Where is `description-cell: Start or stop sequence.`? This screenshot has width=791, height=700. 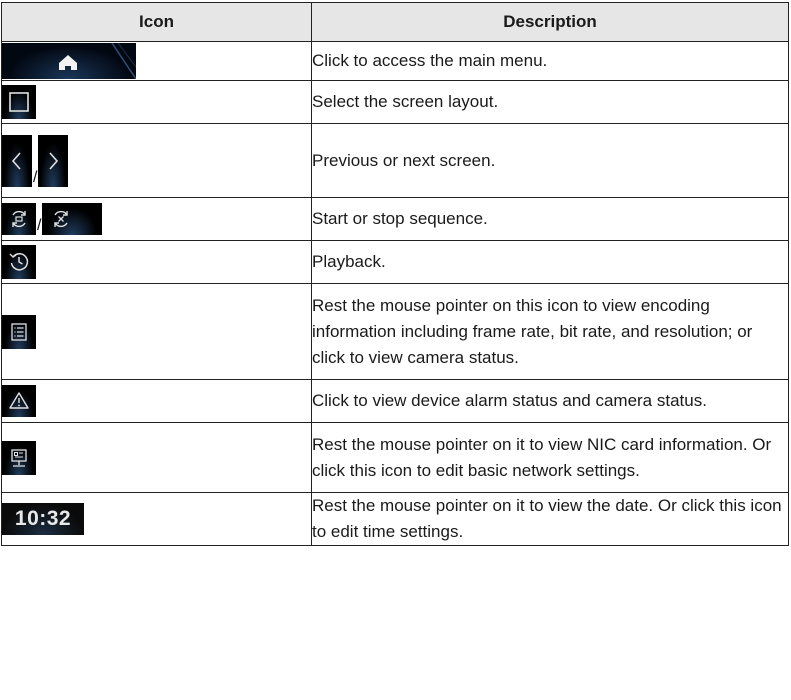
description-cell: Start or stop sequence. is located at coordinates (550, 219).